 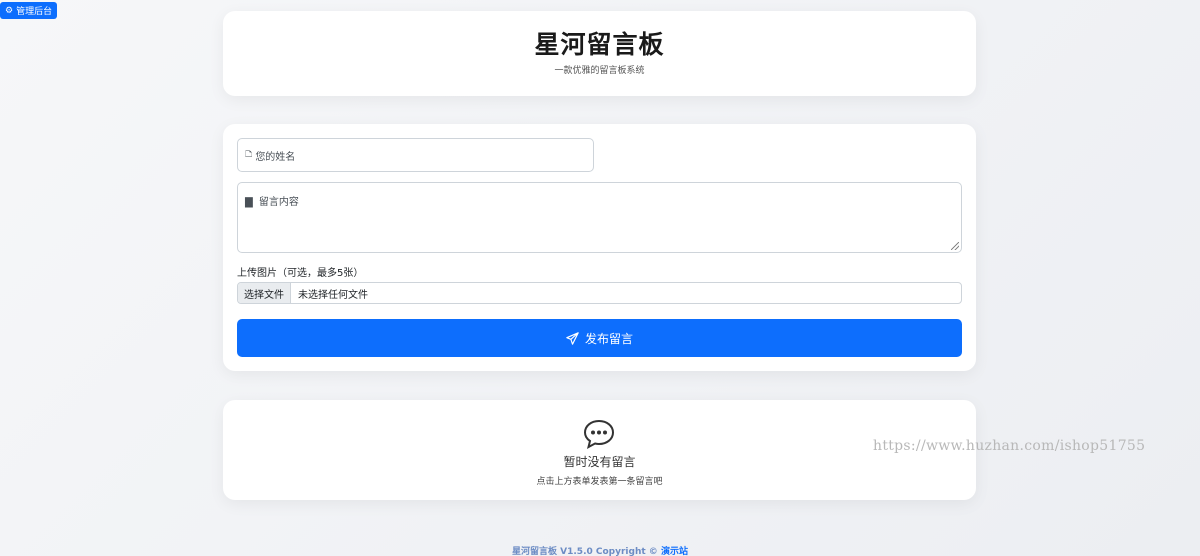 What do you see at coordinates (599, 217) in the screenshot?
I see `message-textarea: ▇ 留言内容` at bounding box center [599, 217].